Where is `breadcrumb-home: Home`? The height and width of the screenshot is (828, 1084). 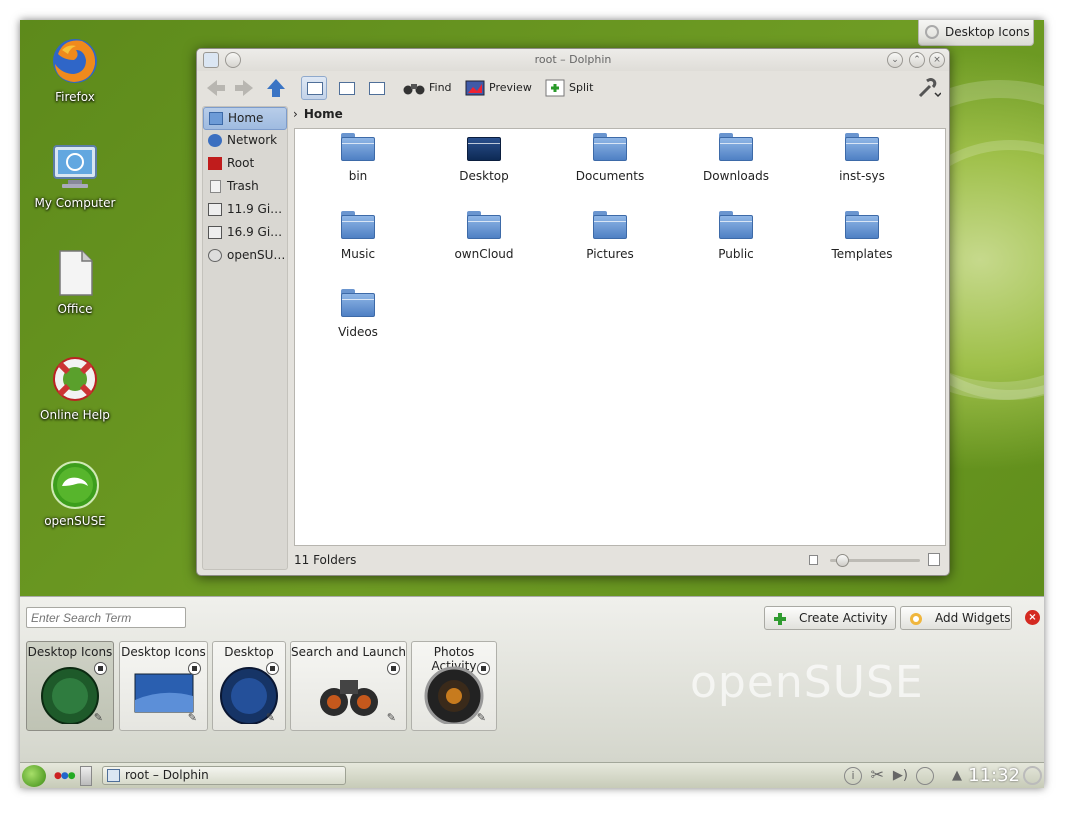 breadcrumb-home: Home is located at coordinates (323, 114).